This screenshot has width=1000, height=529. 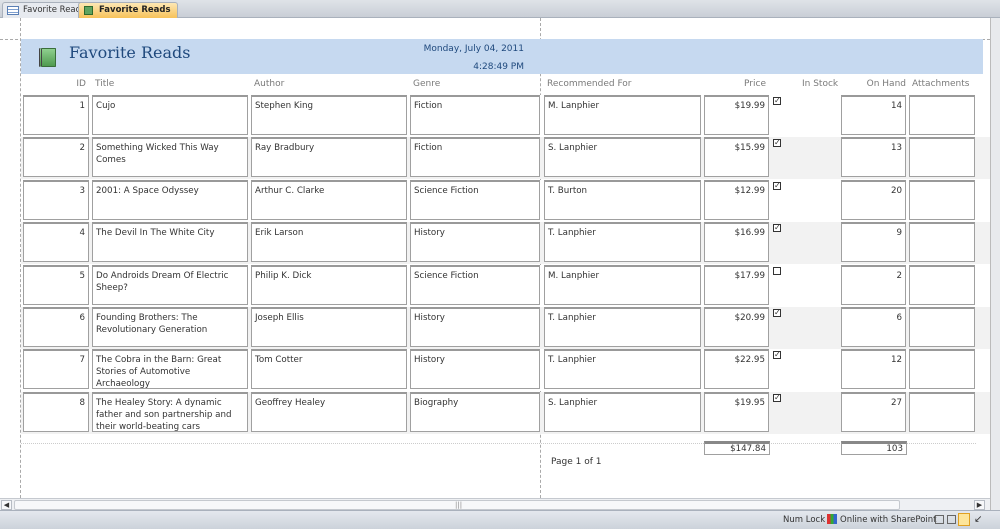 What do you see at coordinates (873, 411) in the screenshot?
I see `cell-on_hand: 27` at bounding box center [873, 411].